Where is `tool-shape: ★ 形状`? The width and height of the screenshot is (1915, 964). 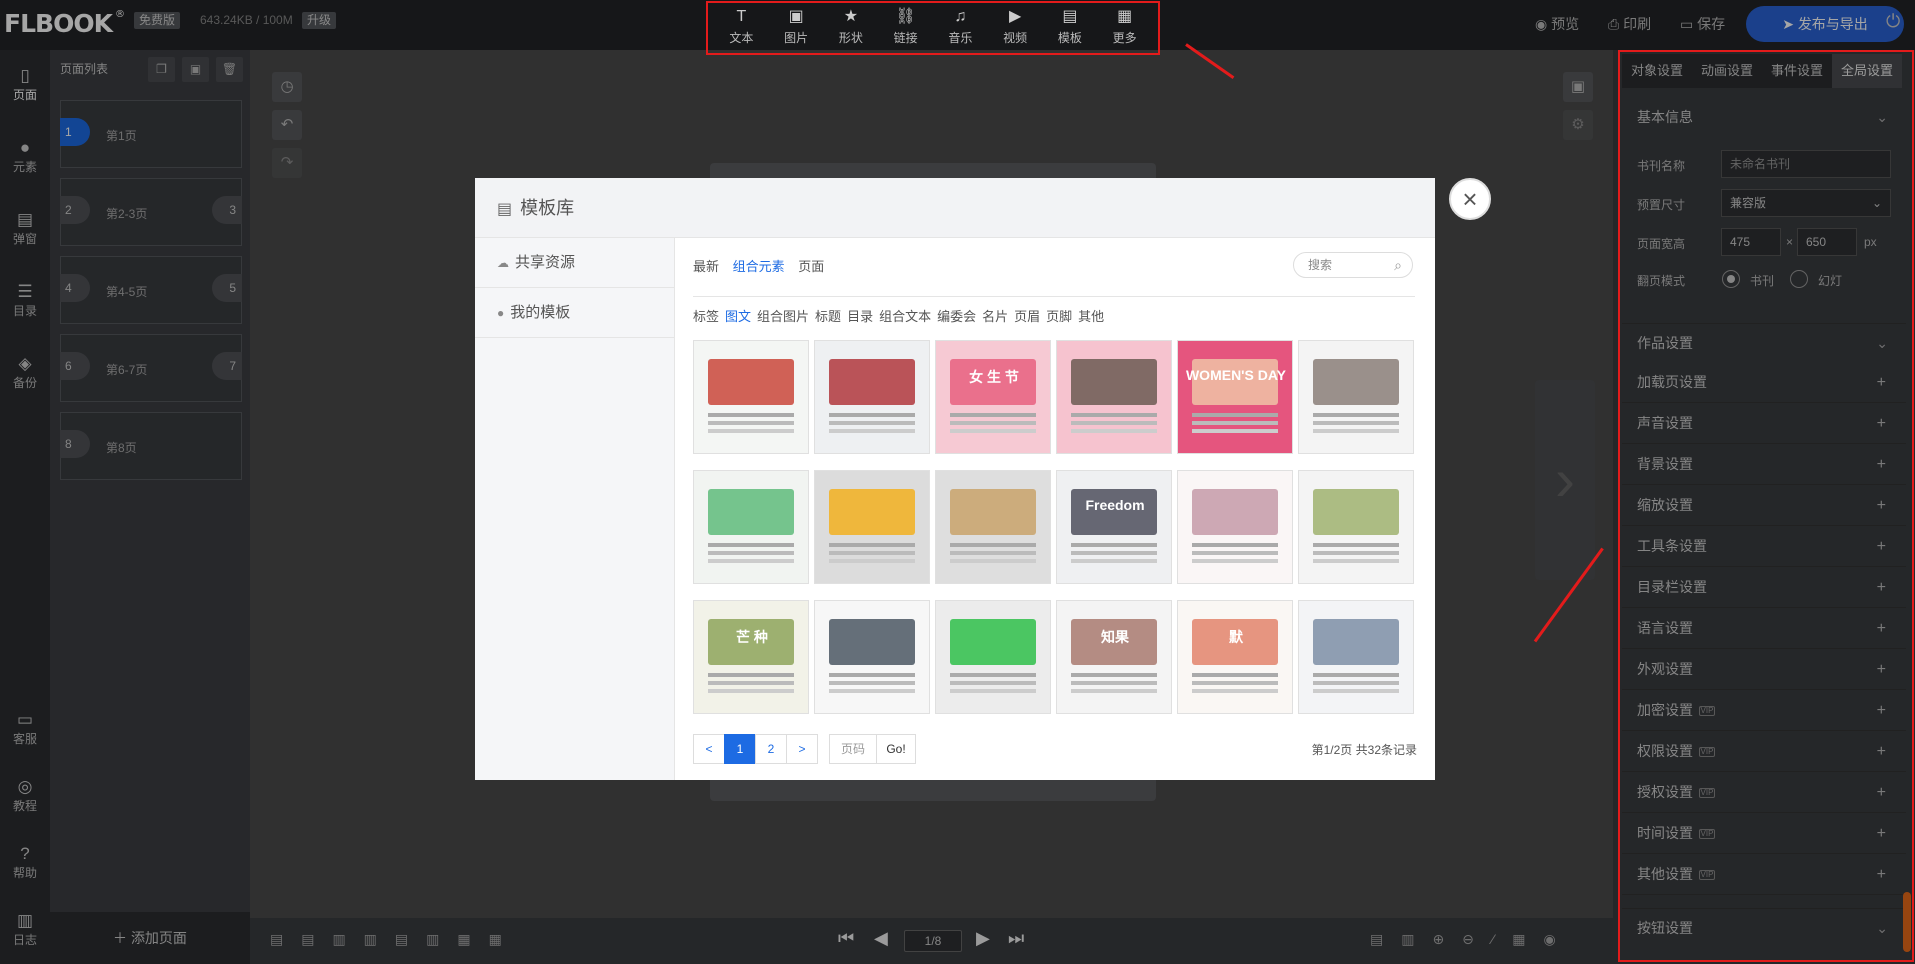 tool-shape: ★ 形状 is located at coordinates (851, 28).